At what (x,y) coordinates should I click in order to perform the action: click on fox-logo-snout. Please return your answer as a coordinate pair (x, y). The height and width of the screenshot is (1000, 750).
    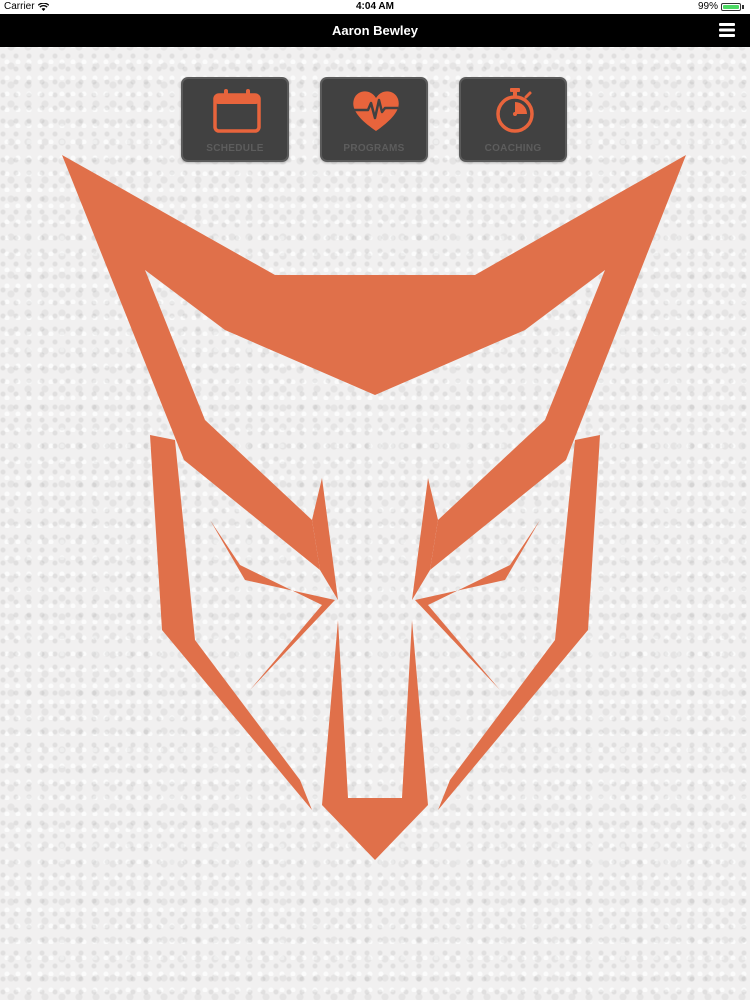
    Looking at the image, I should click on (375, 740).